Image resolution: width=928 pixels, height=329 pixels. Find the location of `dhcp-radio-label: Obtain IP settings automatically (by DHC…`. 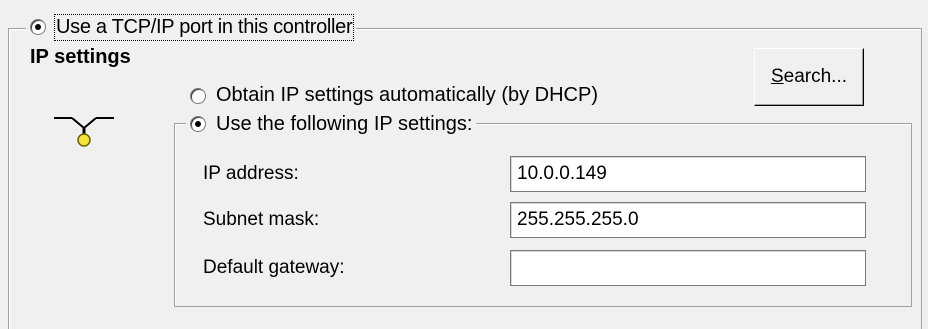

dhcp-radio-label: Obtain IP settings automatically (by DHC… is located at coordinates (407, 95).